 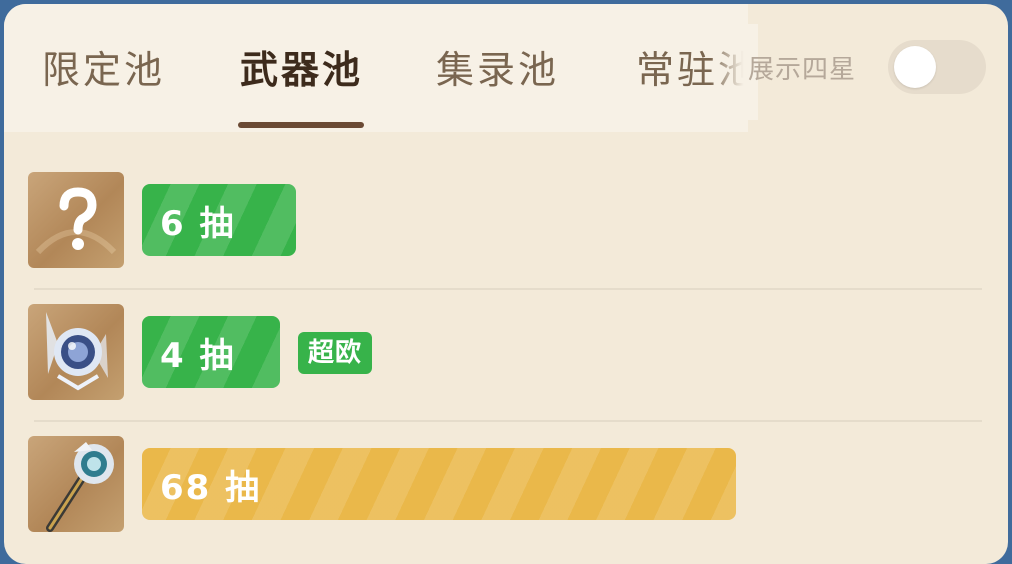 I want to click on question-mark-icon, so click(x=76, y=221).